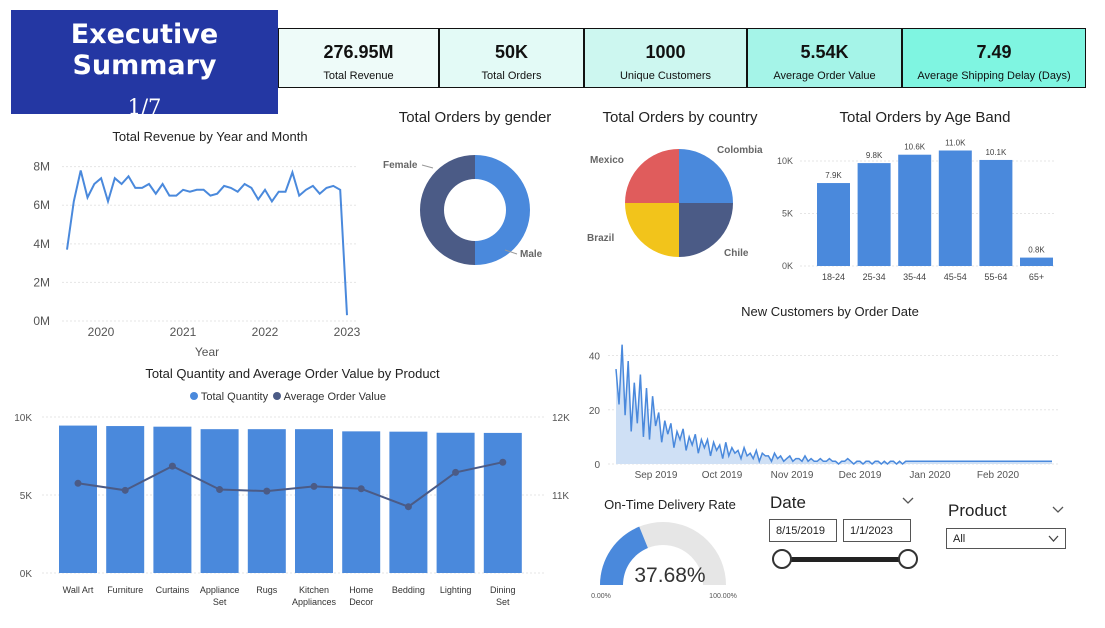  I want to click on country-slice-colombia, so click(706, 176).